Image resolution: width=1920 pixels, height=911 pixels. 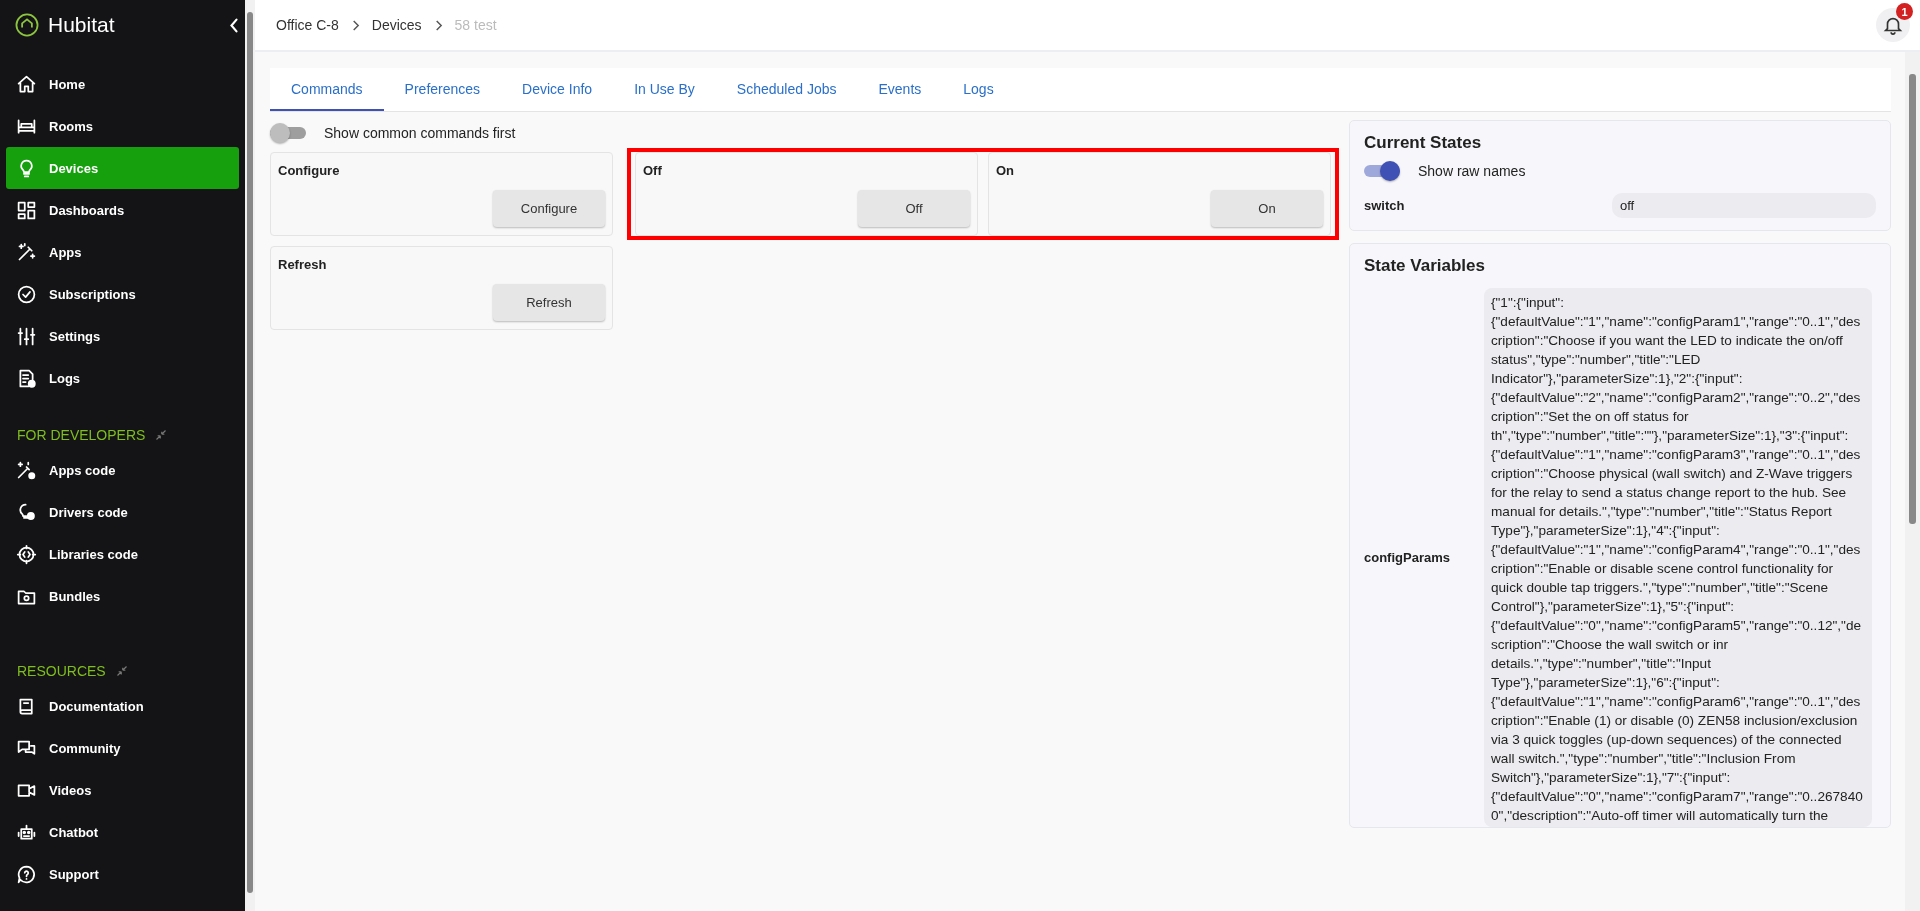 I want to click on logo-icon, so click(x=27, y=25).